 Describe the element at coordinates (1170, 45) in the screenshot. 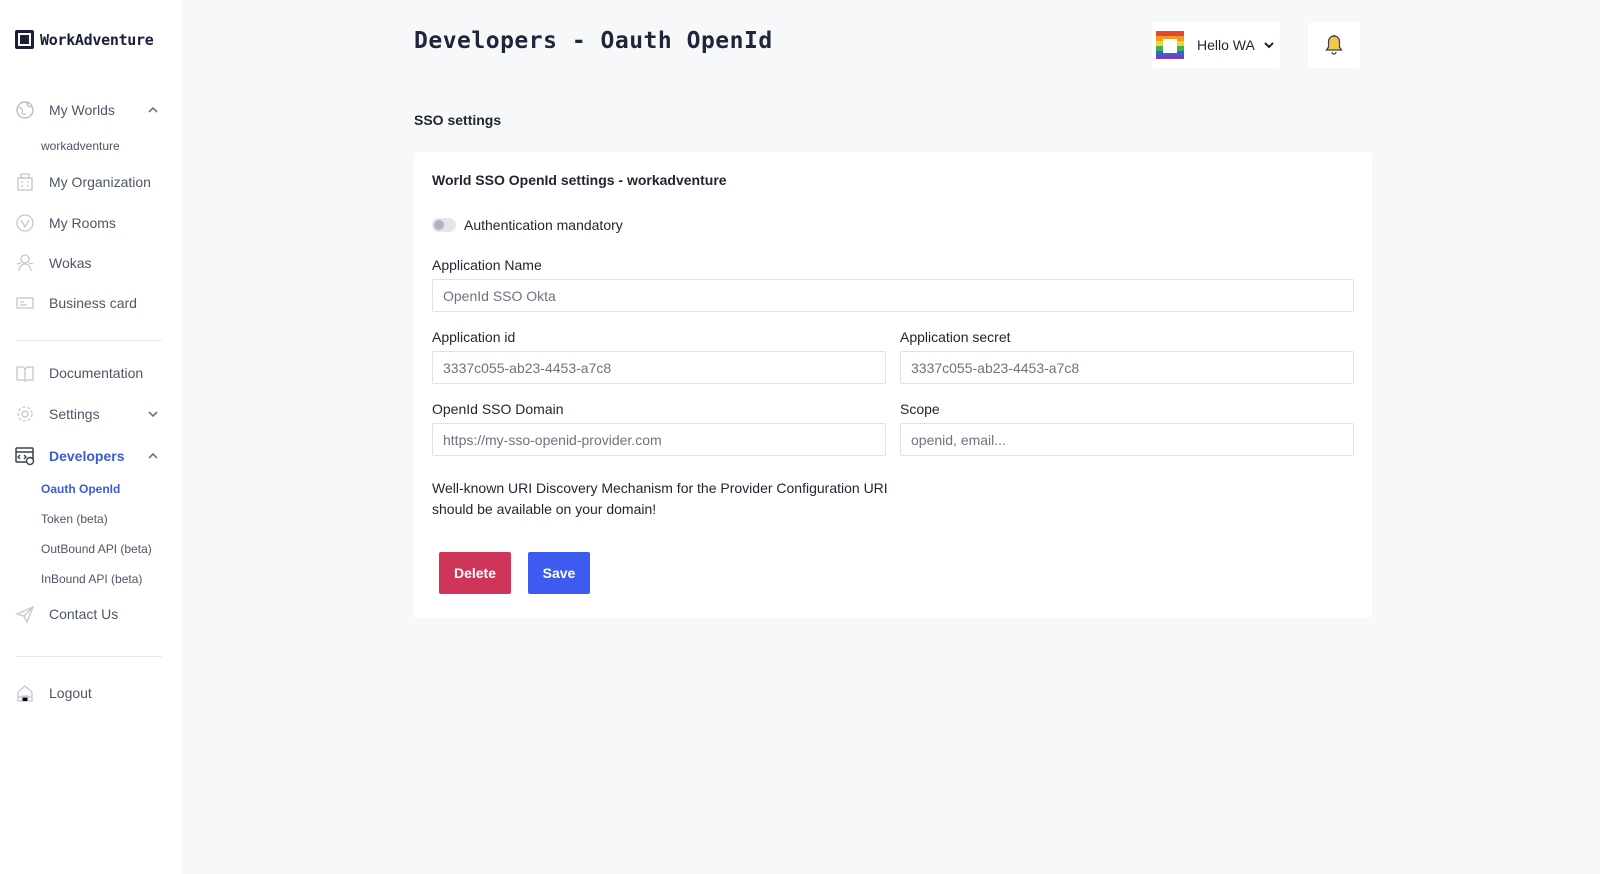

I see `avatar` at that location.